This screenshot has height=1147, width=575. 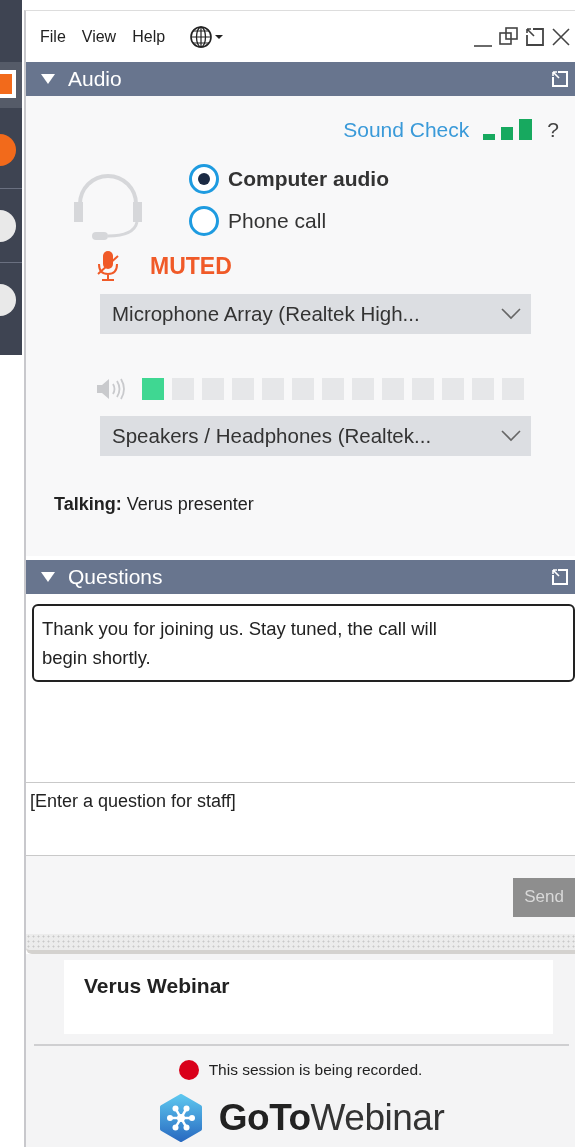 I want to click on help-button: ?, so click(x=553, y=130).